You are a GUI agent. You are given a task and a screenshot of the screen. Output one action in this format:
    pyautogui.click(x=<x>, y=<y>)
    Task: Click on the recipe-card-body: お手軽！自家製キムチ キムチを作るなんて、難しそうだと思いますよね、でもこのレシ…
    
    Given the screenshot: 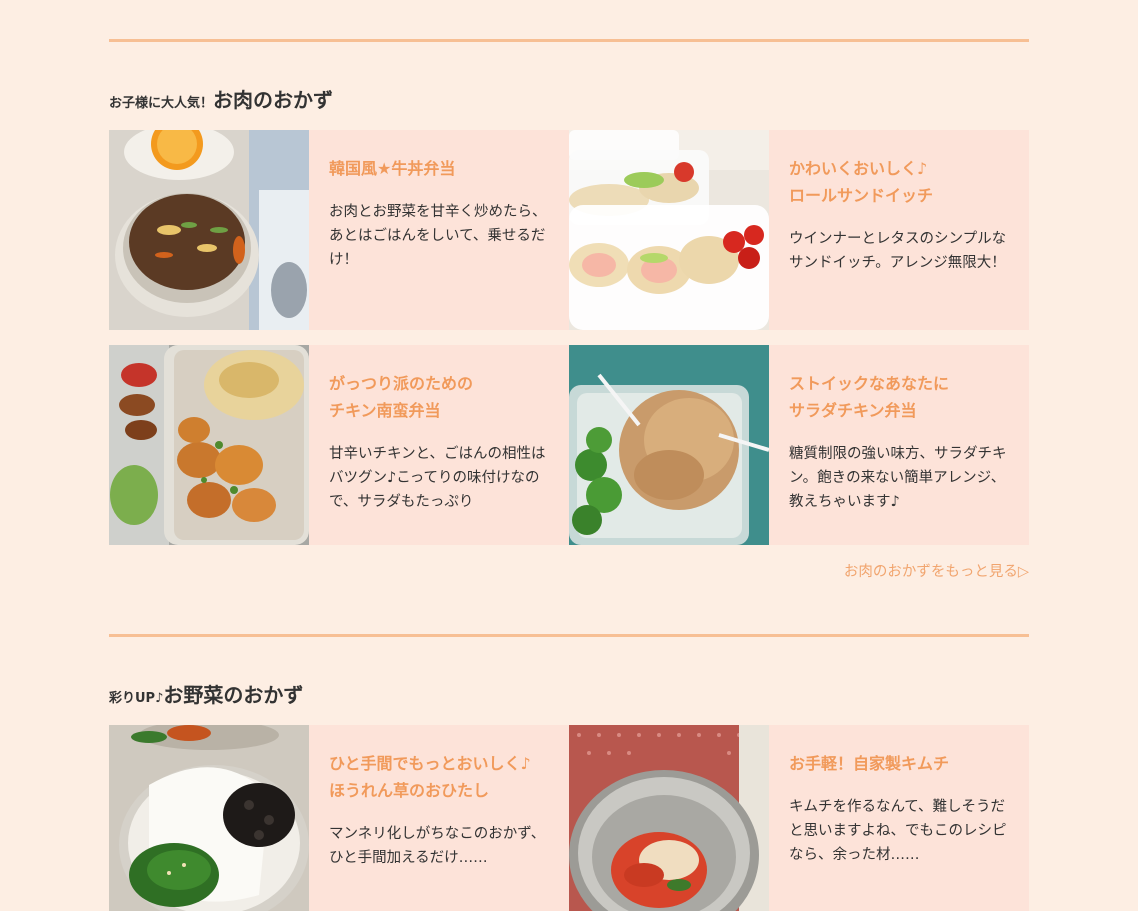 What is the action you would take?
    pyautogui.click(x=899, y=818)
    